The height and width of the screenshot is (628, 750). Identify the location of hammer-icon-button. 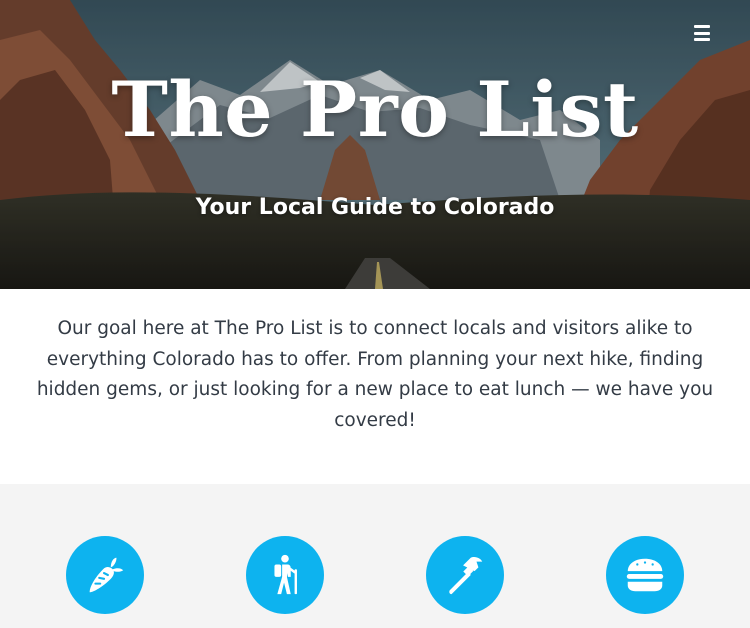
(465, 575).